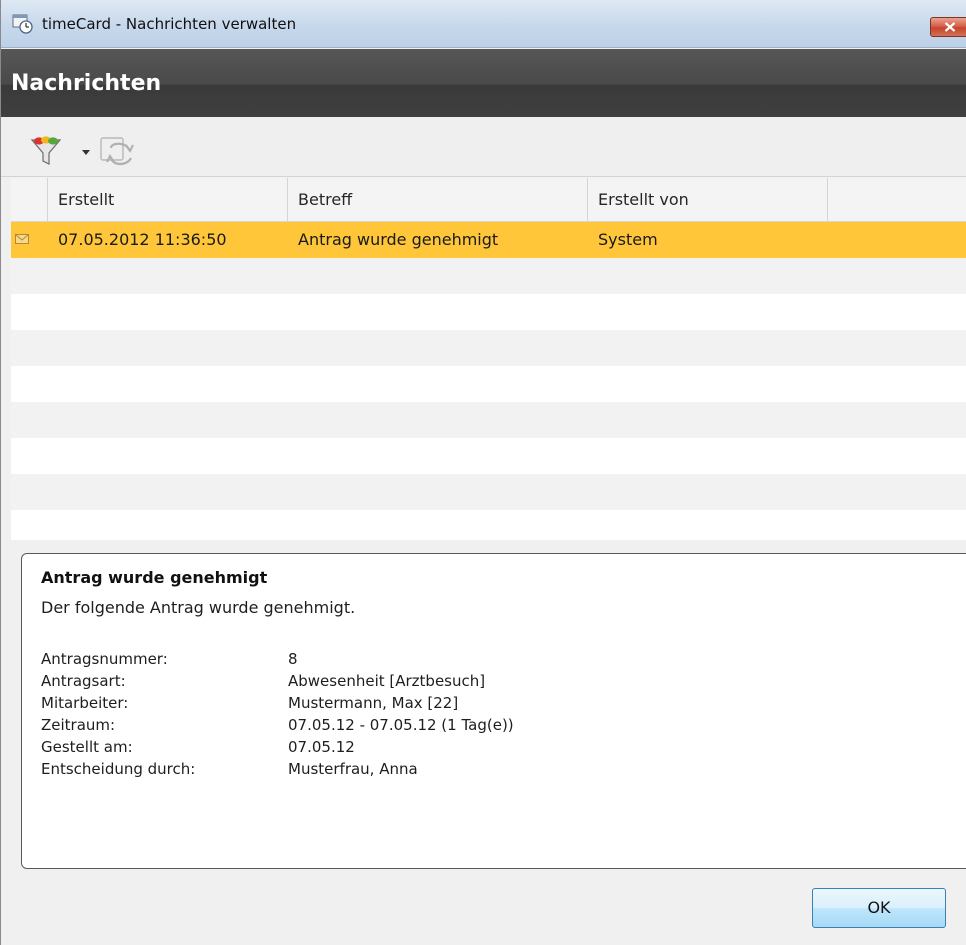 The width and height of the screenshot is (966, 945). Describe the element at coordinates (198, 607) in the screenshot. I see `message-description: Der folgende Antrag wurde genehmigt.` at that location.